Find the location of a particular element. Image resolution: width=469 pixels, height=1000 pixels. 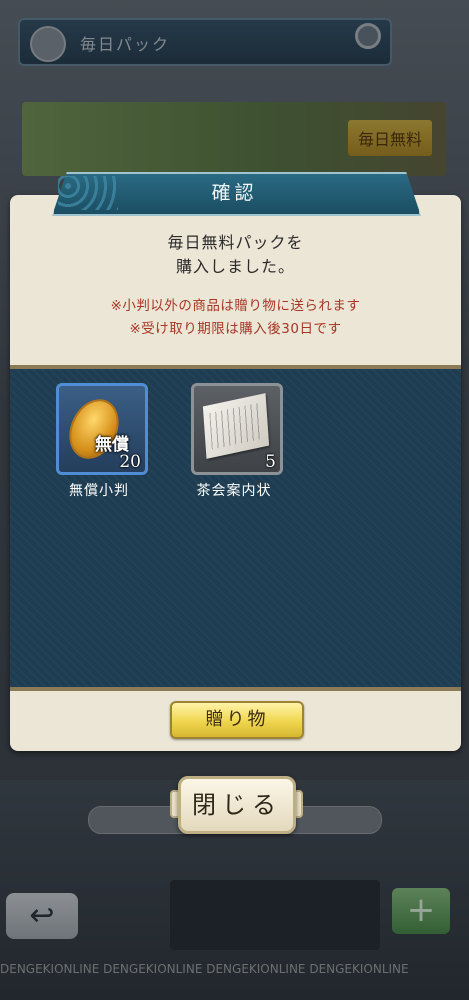

item-slot-invitation: 5 is located at coordinates (237, 429).